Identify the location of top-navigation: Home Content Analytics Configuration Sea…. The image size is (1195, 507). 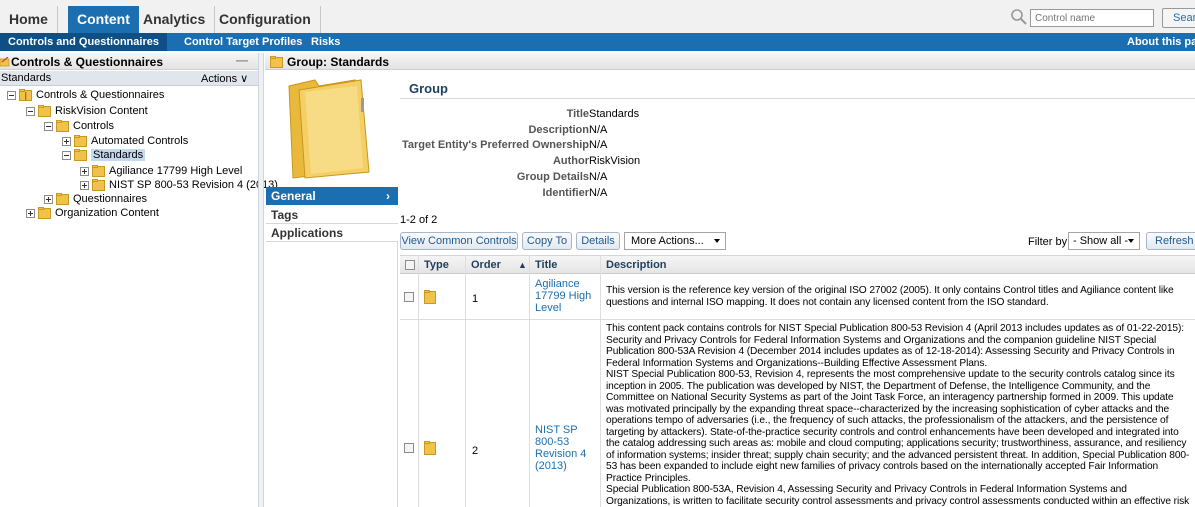
(597, 16).